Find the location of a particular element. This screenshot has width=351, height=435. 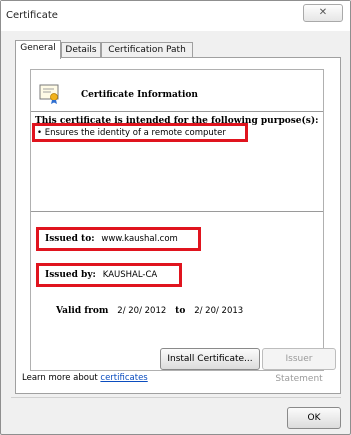

tab-certification-path: Certification Path is located at coordinates (147, 50).